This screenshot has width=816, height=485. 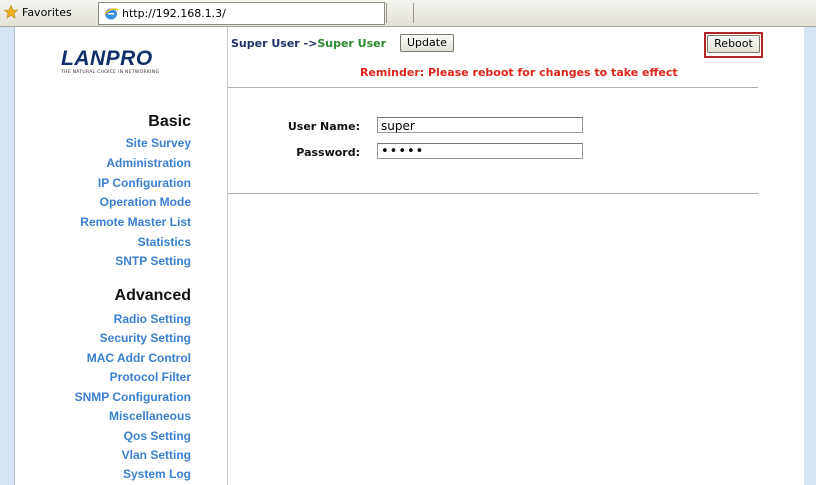 I want to click on favorites-label: Favorites, so click(x=47, y=12).